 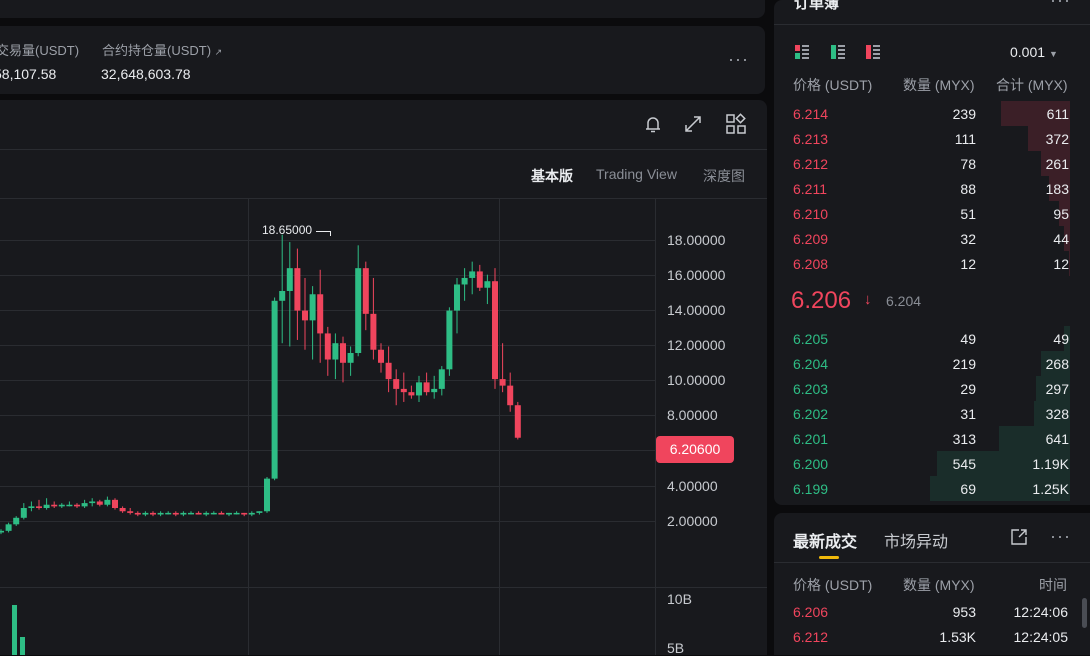 What do you see at coordinates (552, 176) in the screenshot?
I see `tab-basic: 基本版` at bounding box center [552, 176].